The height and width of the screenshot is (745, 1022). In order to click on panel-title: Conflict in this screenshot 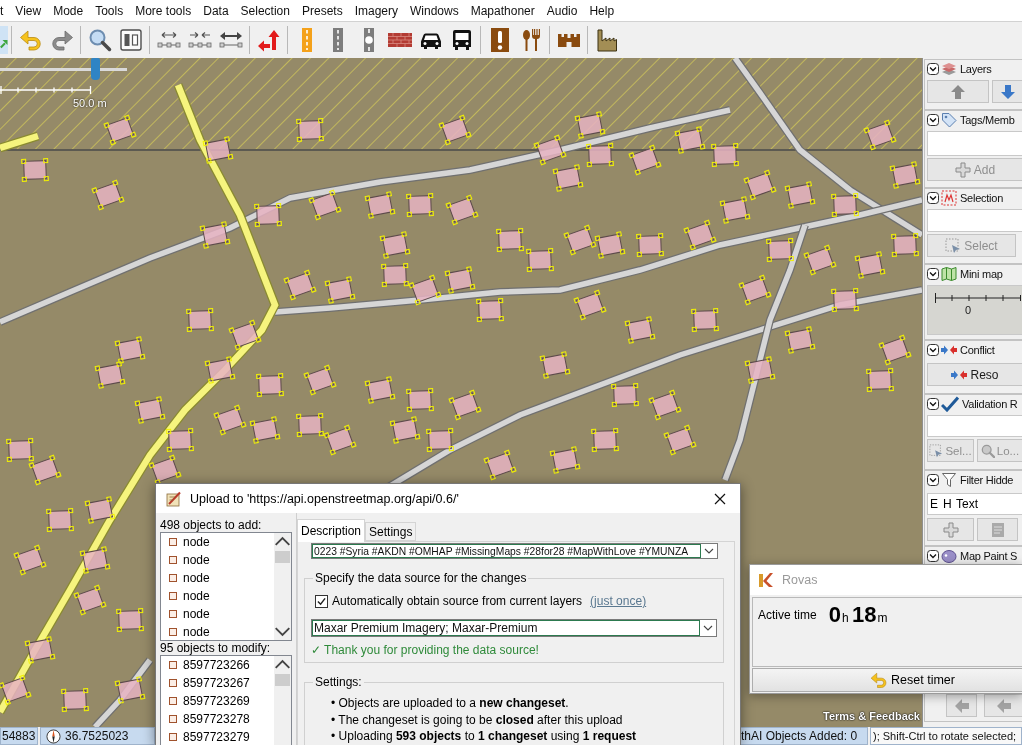, I will do `click(977, 350)`.